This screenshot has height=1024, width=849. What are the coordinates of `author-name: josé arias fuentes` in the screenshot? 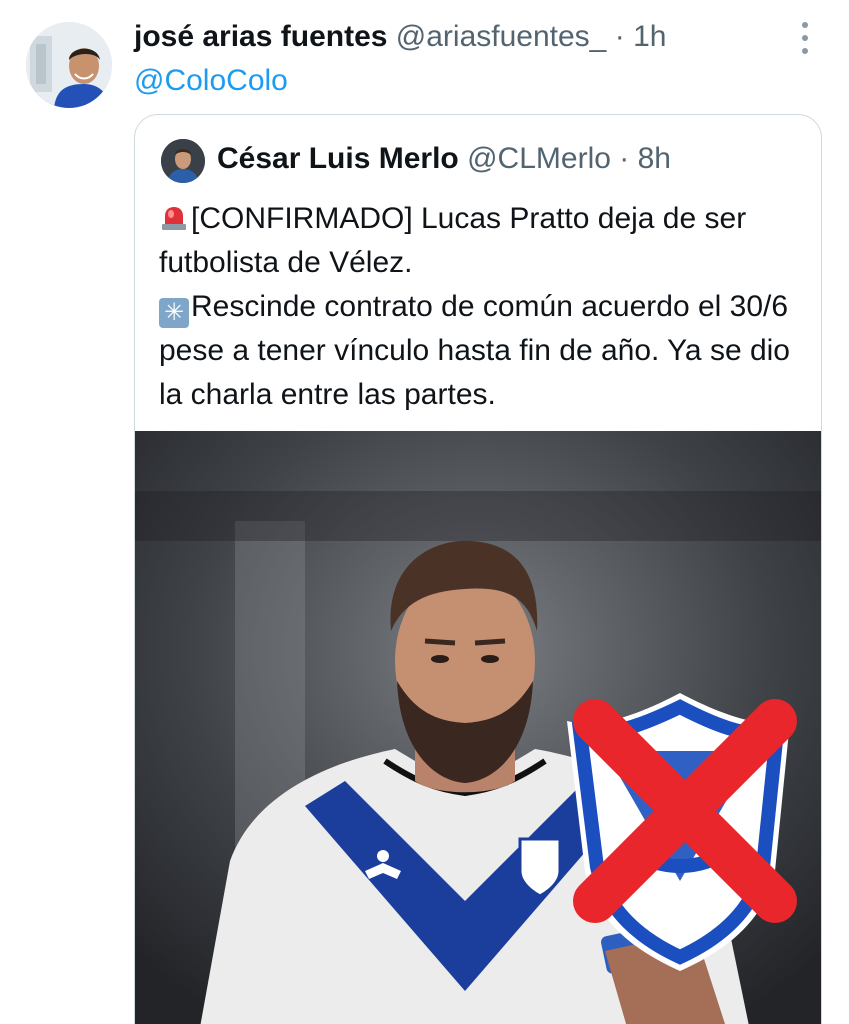 It's located at (260, 36).